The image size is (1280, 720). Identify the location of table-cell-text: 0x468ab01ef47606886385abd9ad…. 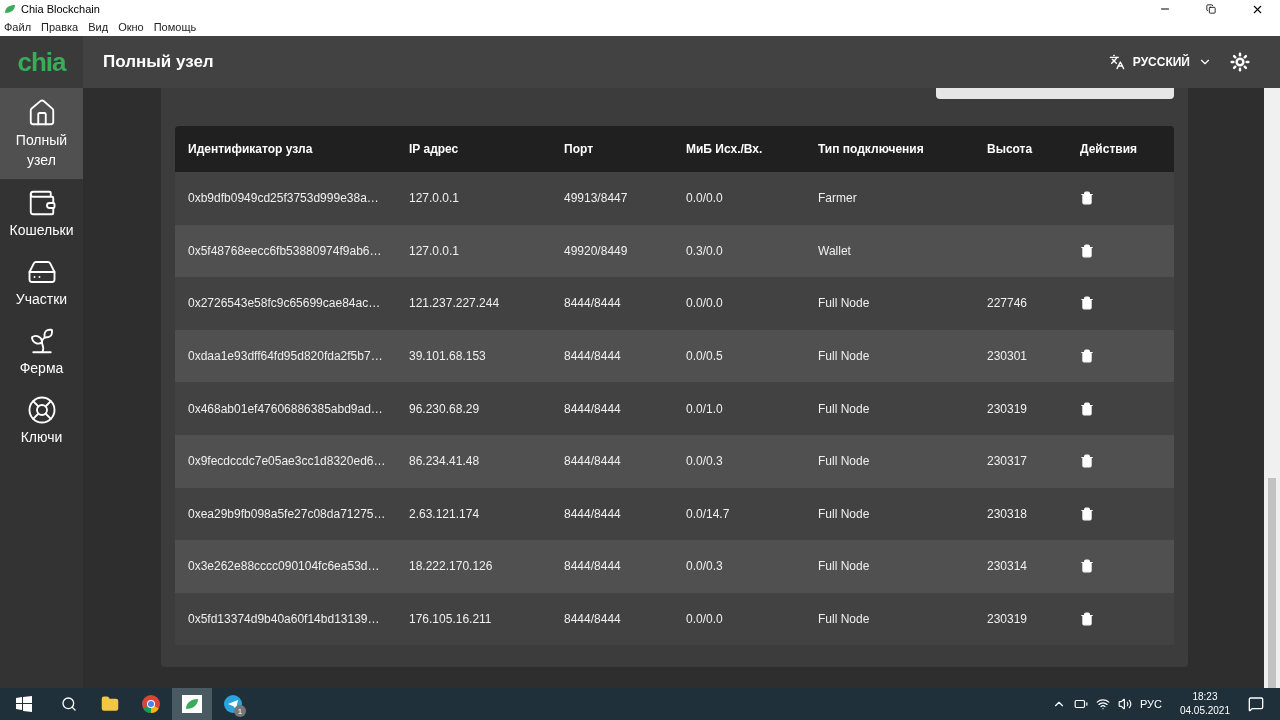
(286, 408).